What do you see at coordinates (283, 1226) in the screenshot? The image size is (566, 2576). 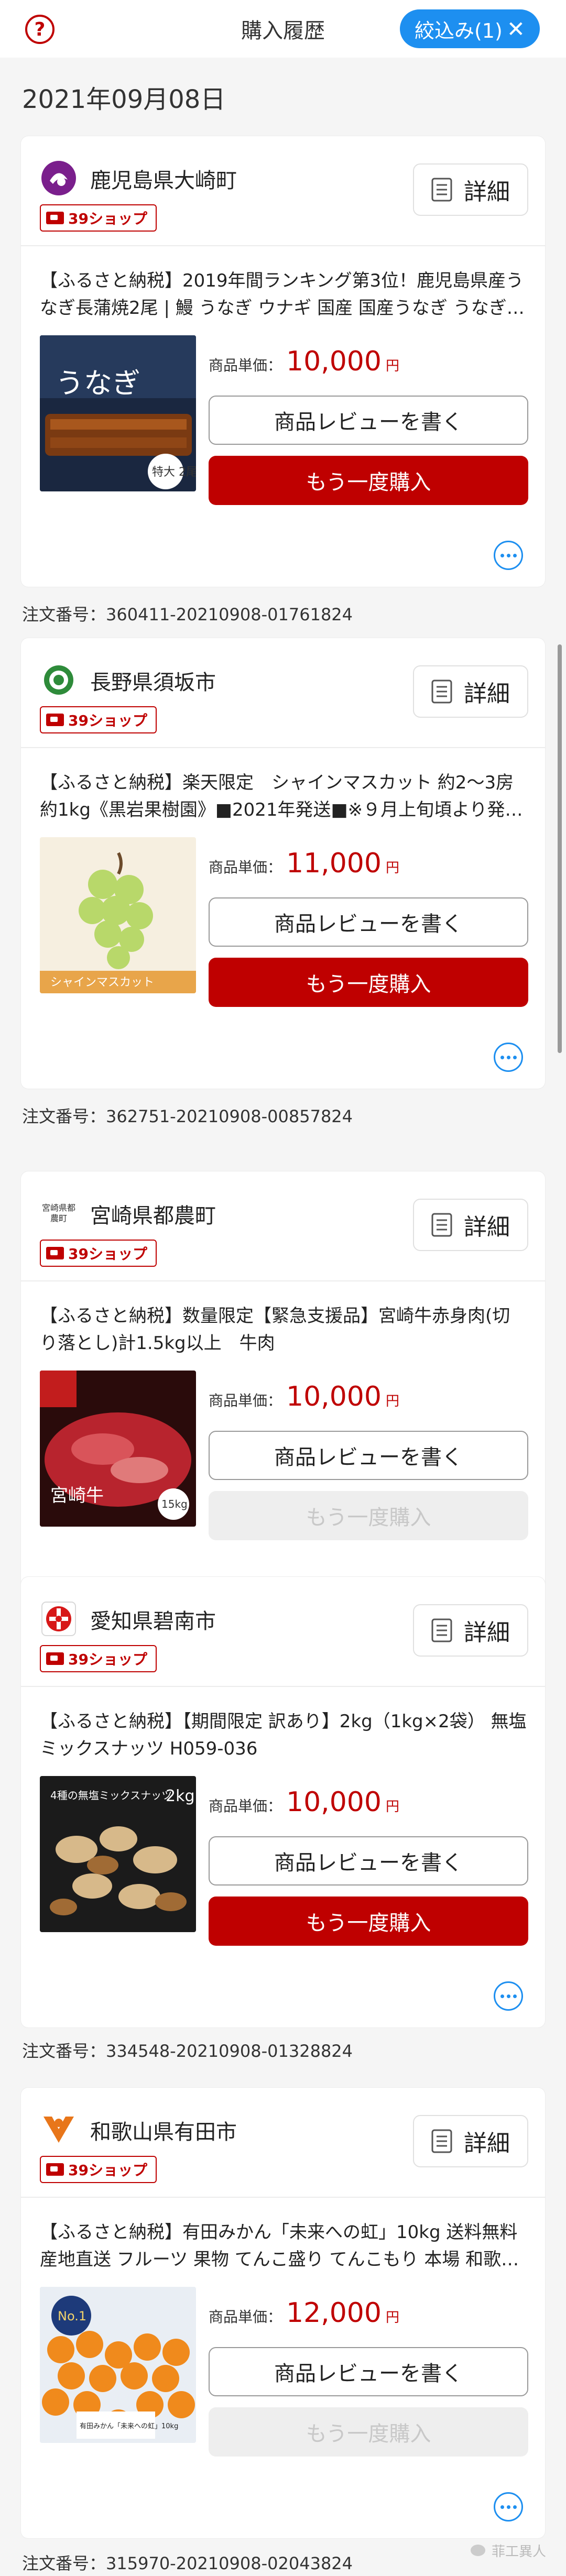 I see `card-header: 宮崎県都農町 宮崎県都農町 39ショップ 詳細` at bounding box center [283, 1226].